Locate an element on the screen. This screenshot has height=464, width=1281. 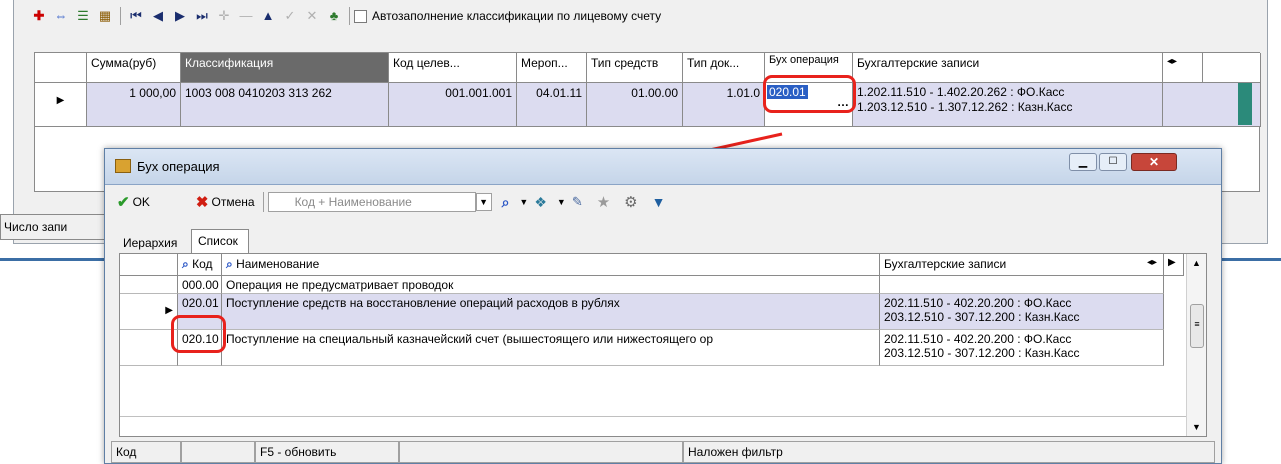
dialog-status-bar: Код F5 - обновить Наложен фильтр is located at coordinates (663, 452).